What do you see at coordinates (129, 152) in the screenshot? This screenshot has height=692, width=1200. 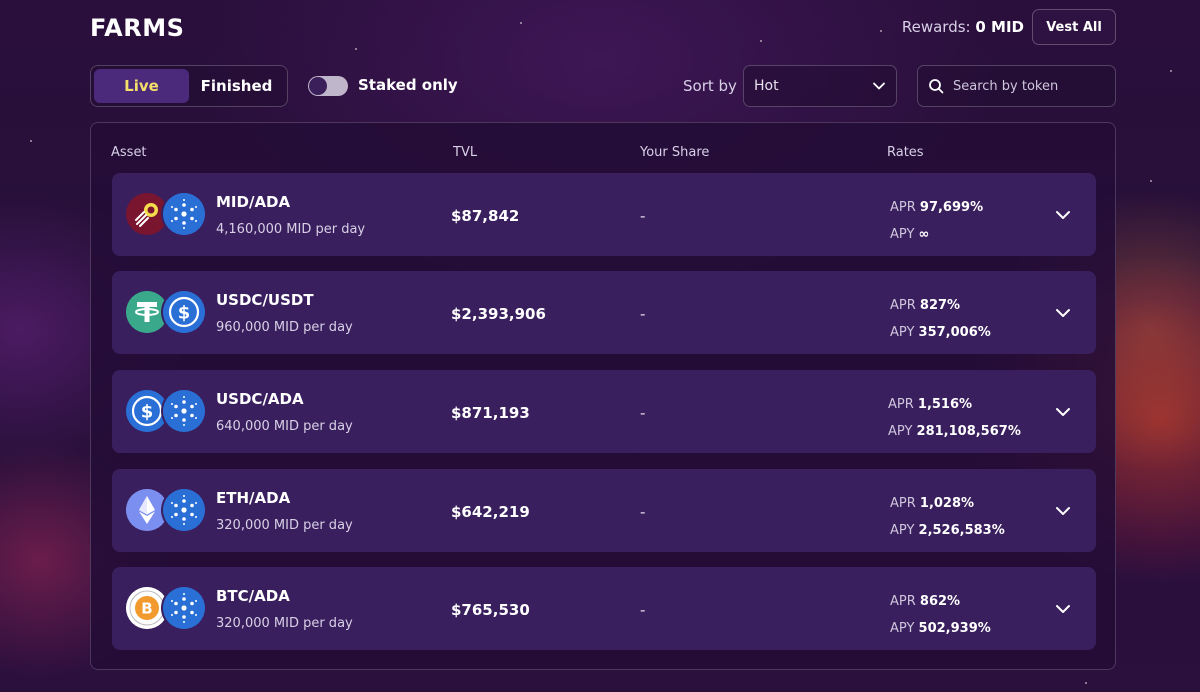 I see `header-asset: Asset` at bounding box center [129, 152].